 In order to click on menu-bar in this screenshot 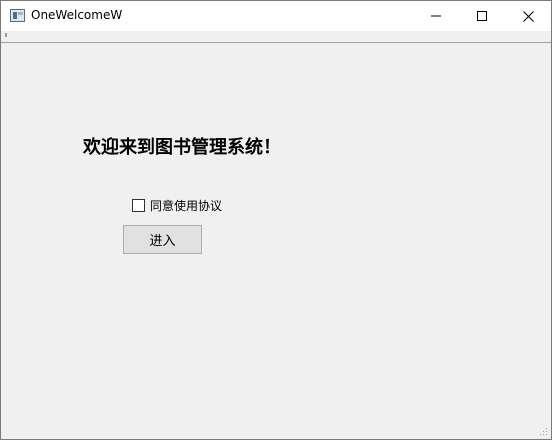, I will do `click(276, 37)`.